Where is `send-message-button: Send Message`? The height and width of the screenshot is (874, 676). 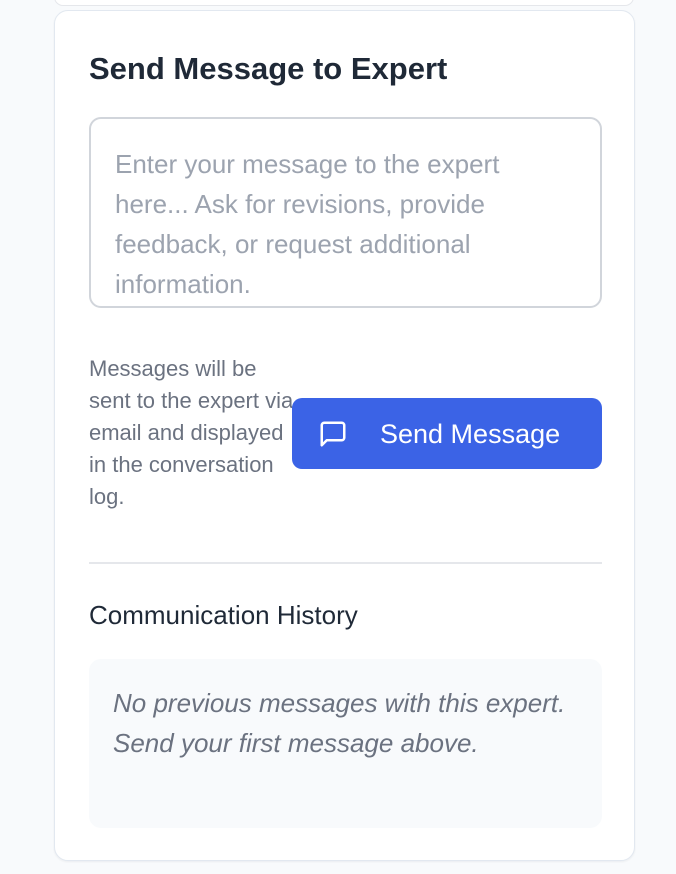
send-message-button: Send Message is located at coordinates (447, 433).